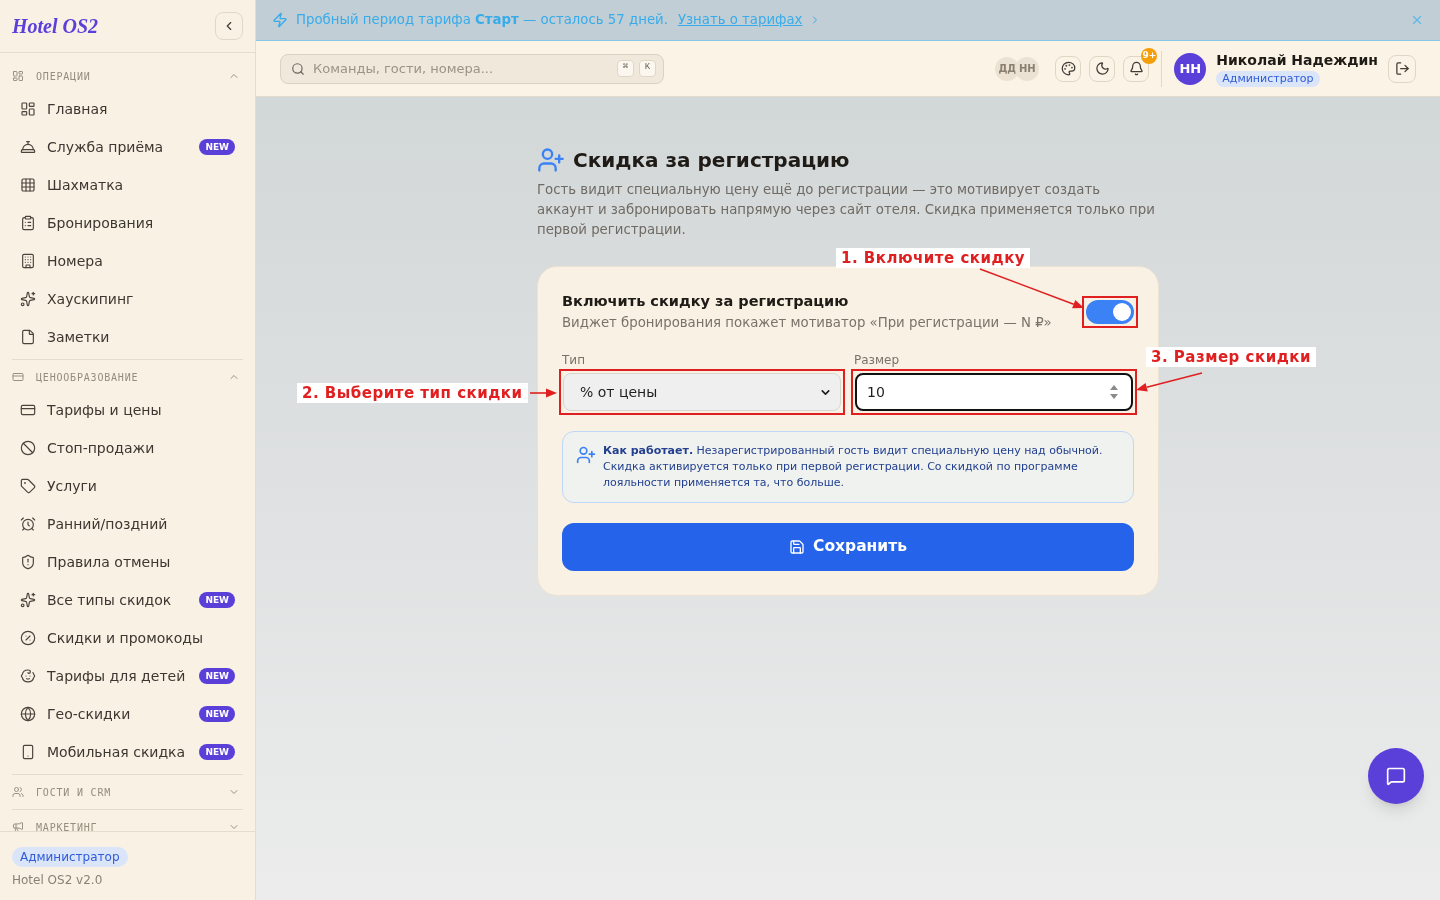 The width and height of the screenshot is (1440, 900). Describe the element at coordinates (853, 467) in the screenshot. I see `info-text: Как работает. Незарегистрированный гость видит специальную цену над обычной. Скидка активируется только при первой регистрации. Со скидкой по программе лояльности применяется та, что больше.` at that location.